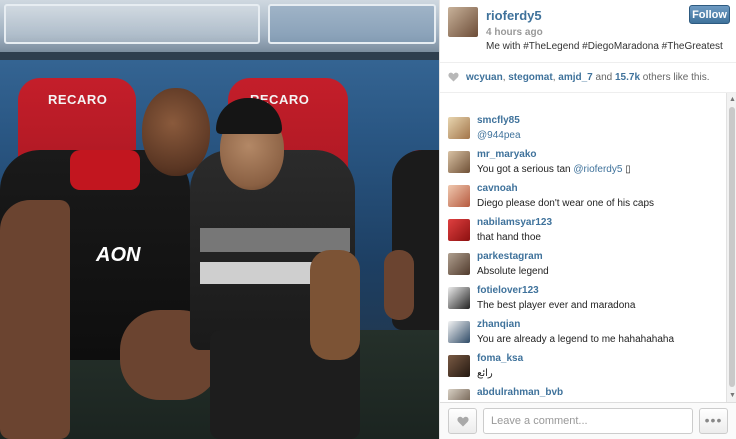 The image size is (736, 439). What do you see at coordinates (509, 237) in the screenshot?
I see `comment-text: that hand thoe` at bounding box center [509, 237].